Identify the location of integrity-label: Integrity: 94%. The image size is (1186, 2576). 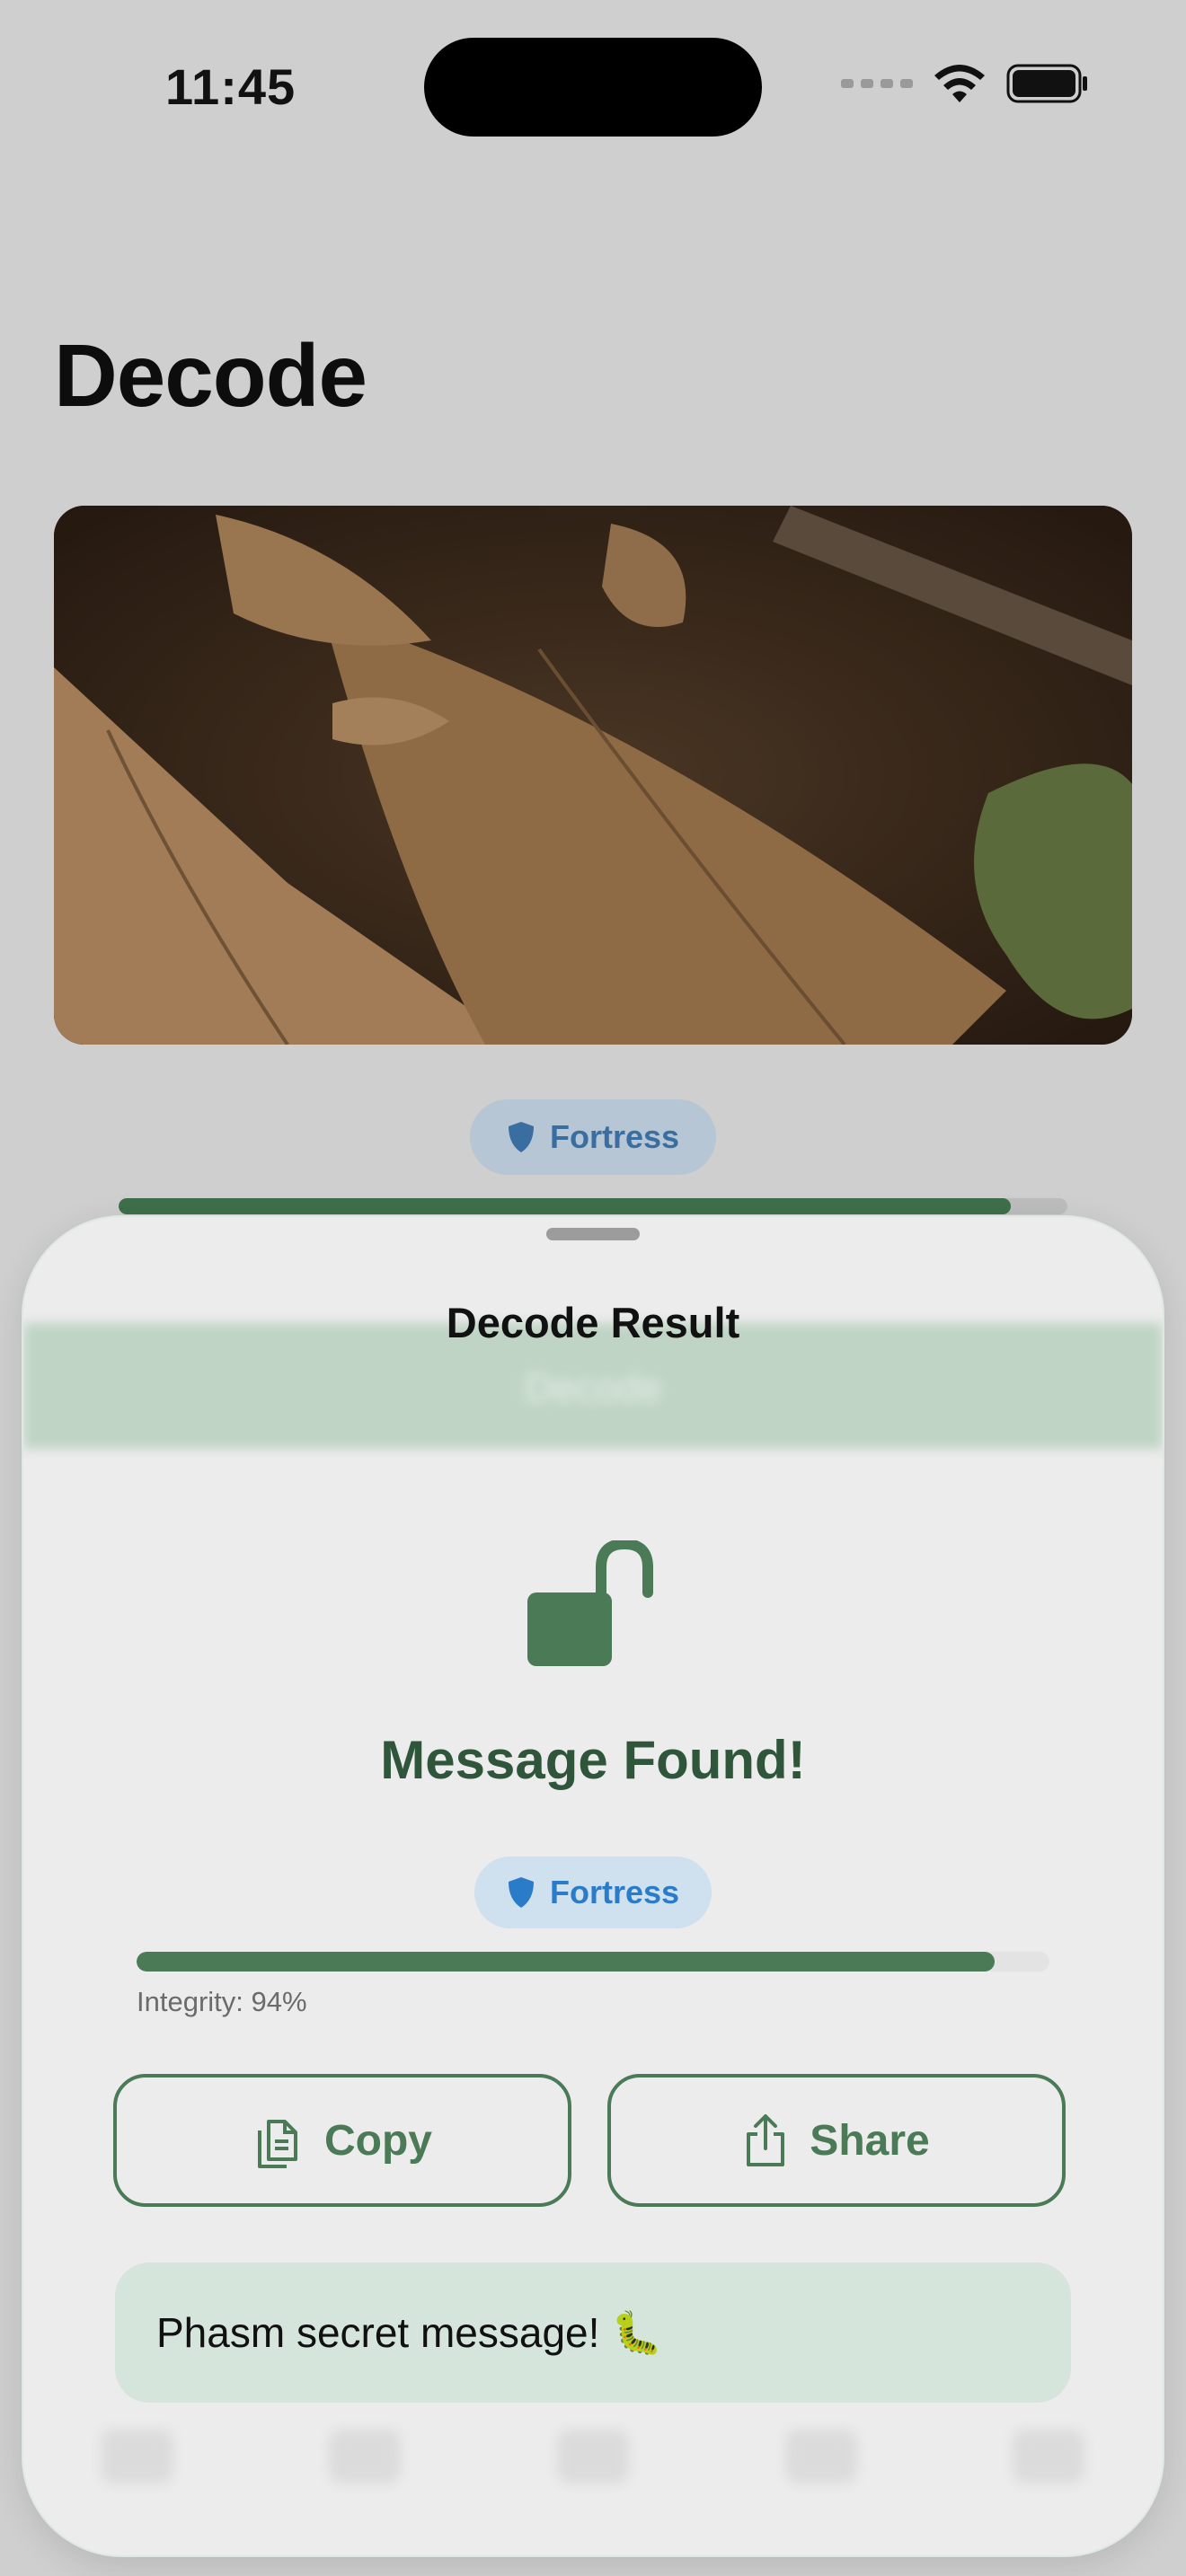
(222, 2001).